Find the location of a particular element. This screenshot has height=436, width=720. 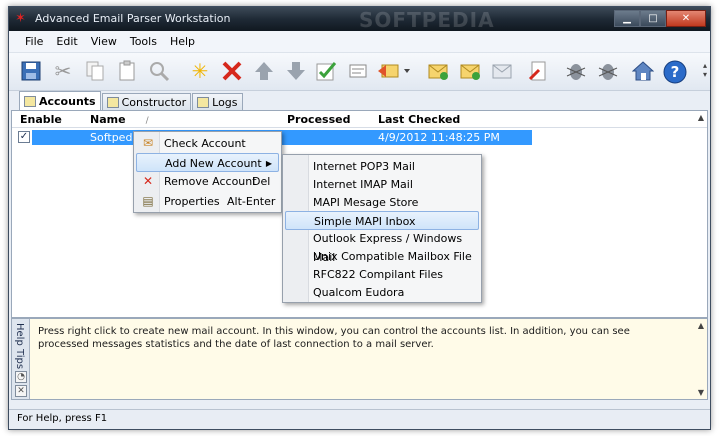

add-mail-icon is located at coordinates (438, 71).